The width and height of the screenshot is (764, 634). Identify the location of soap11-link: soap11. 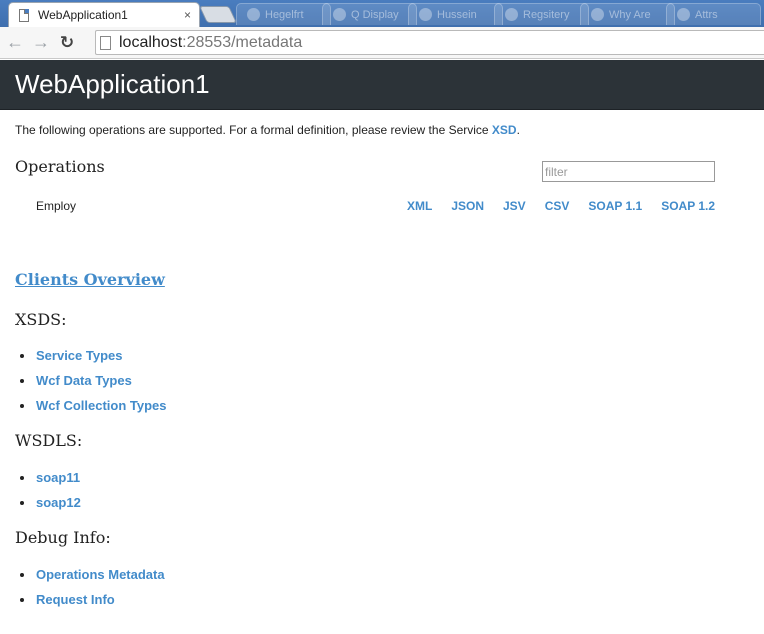
(58, 477).